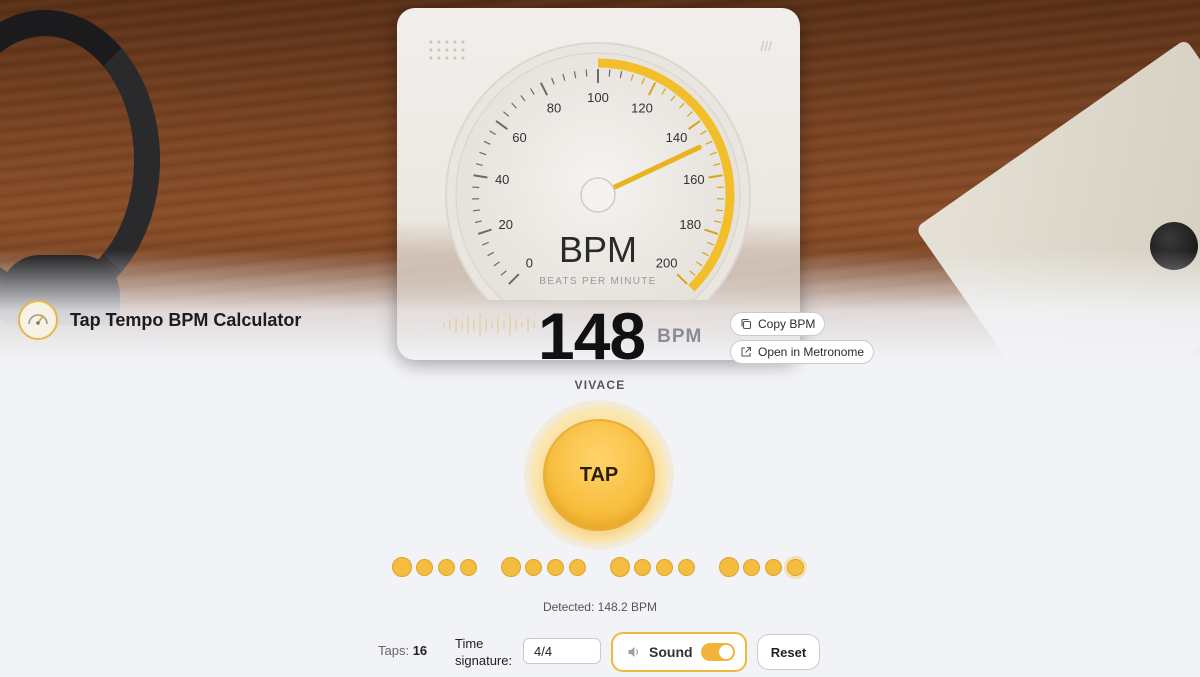  I want to click on copy-bpm-label: Copy BPM, so click(787, 324).